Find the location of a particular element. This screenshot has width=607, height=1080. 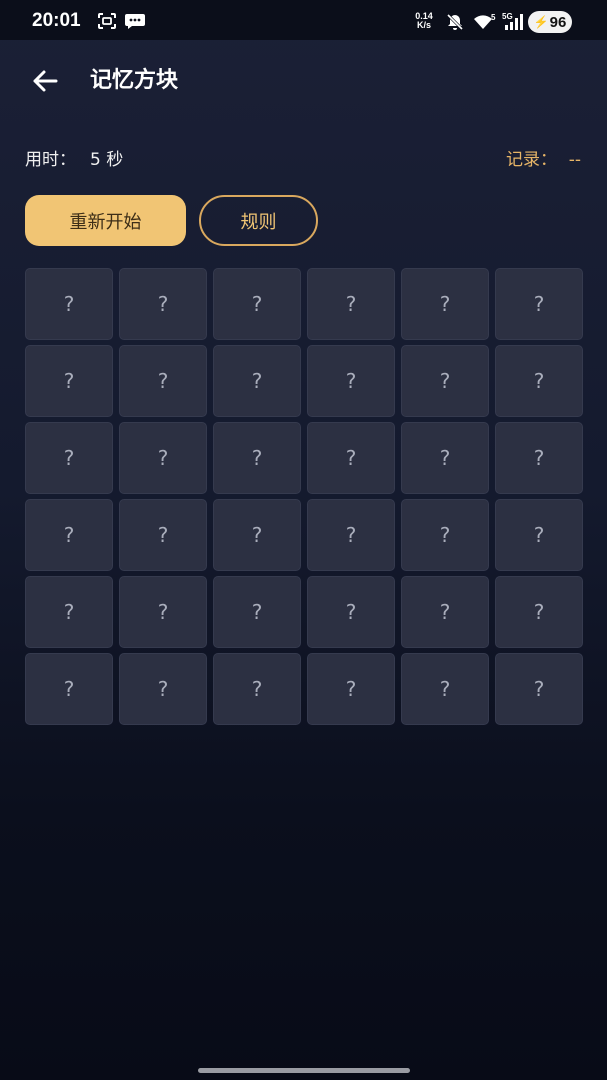

record-label: 记录： is located at coordinates (531, 160).